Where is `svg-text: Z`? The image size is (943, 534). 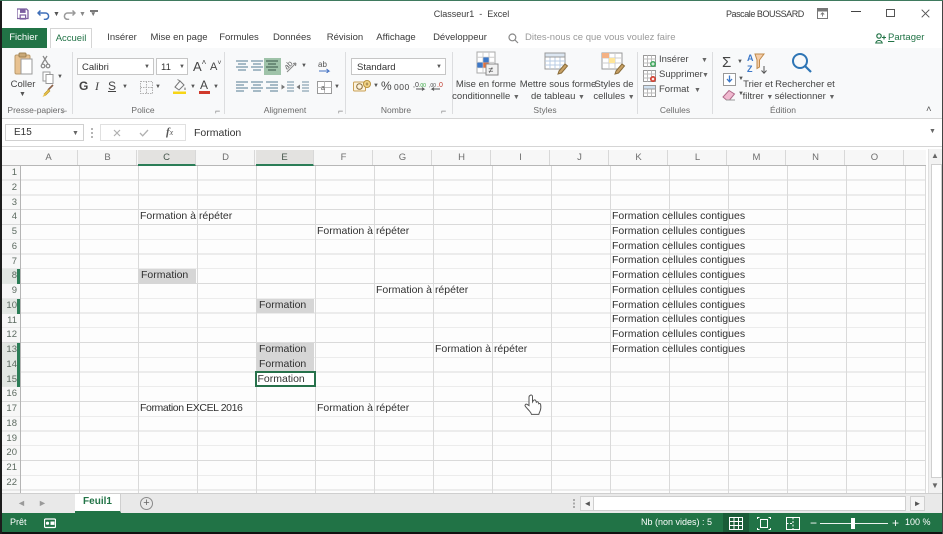 svg-text: Z is located at coordinates (750, 69).